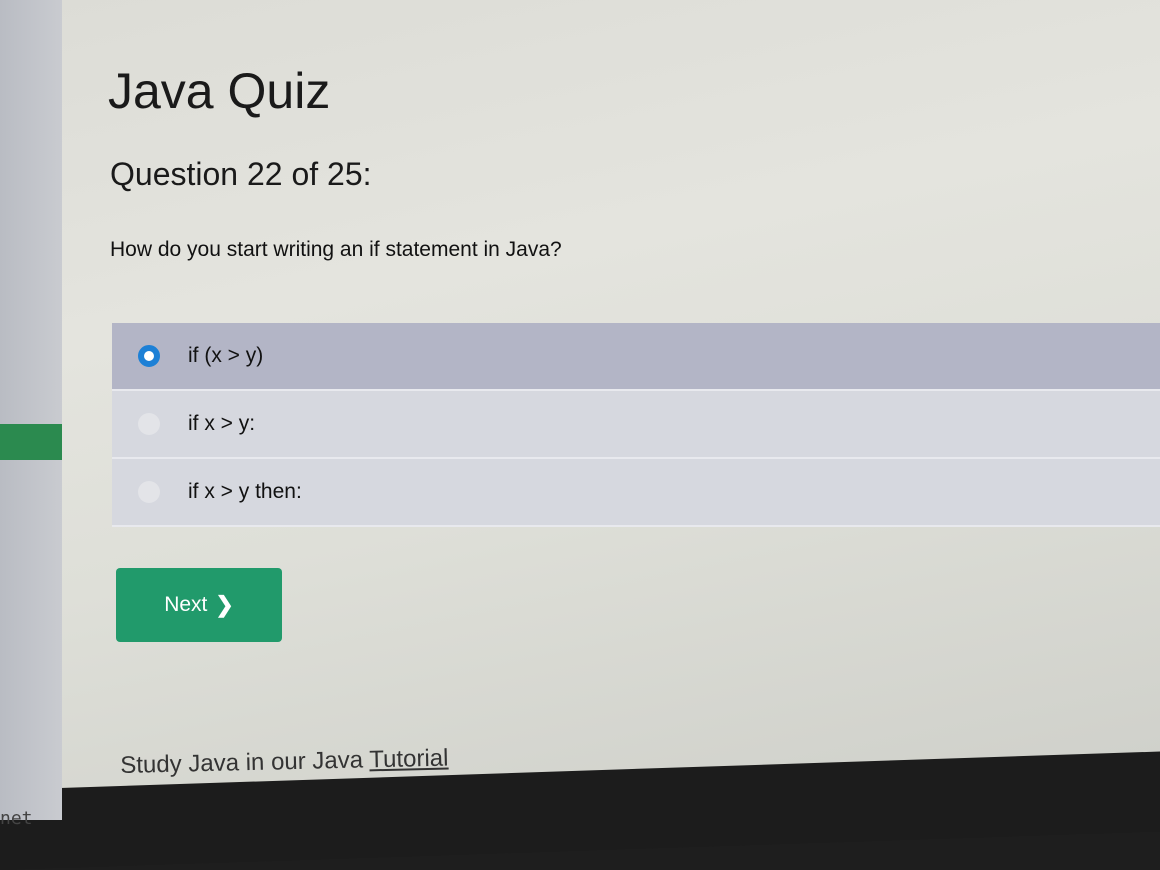  I want to click on answer-label: if (x > y), so click(226, 355).